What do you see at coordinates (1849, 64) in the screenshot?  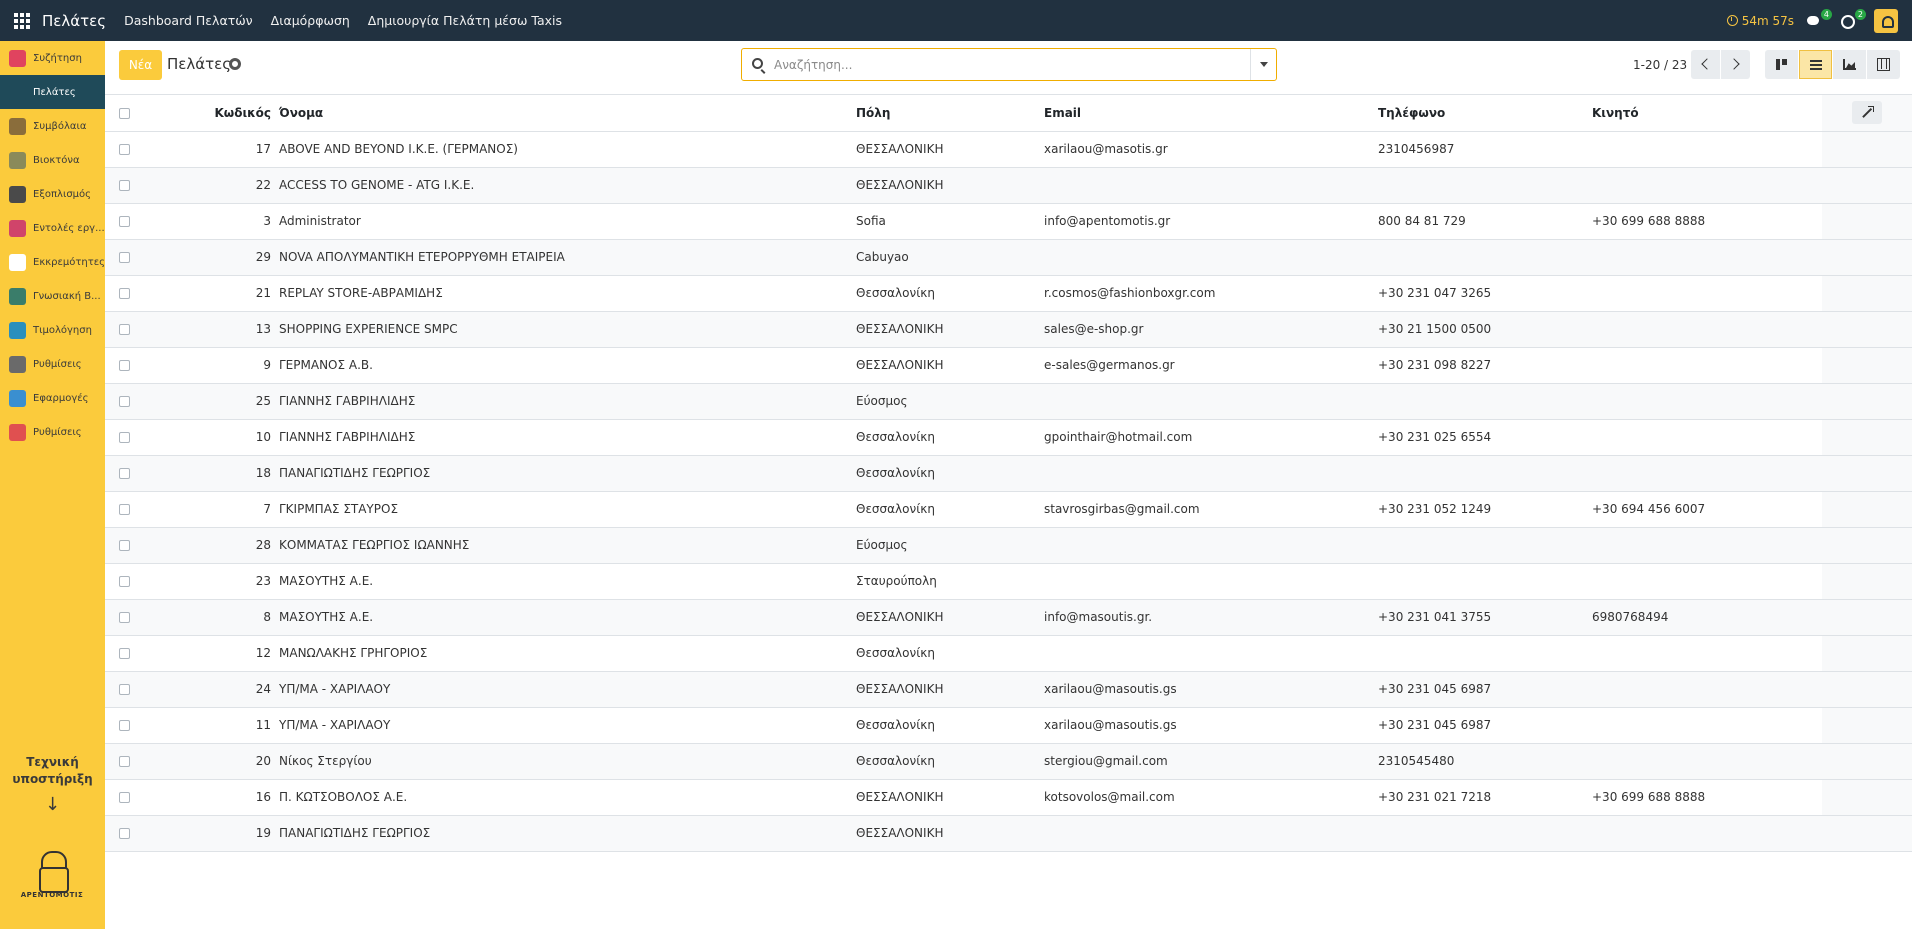 I see `graph-view-button` at bounding box center [1849, 64].